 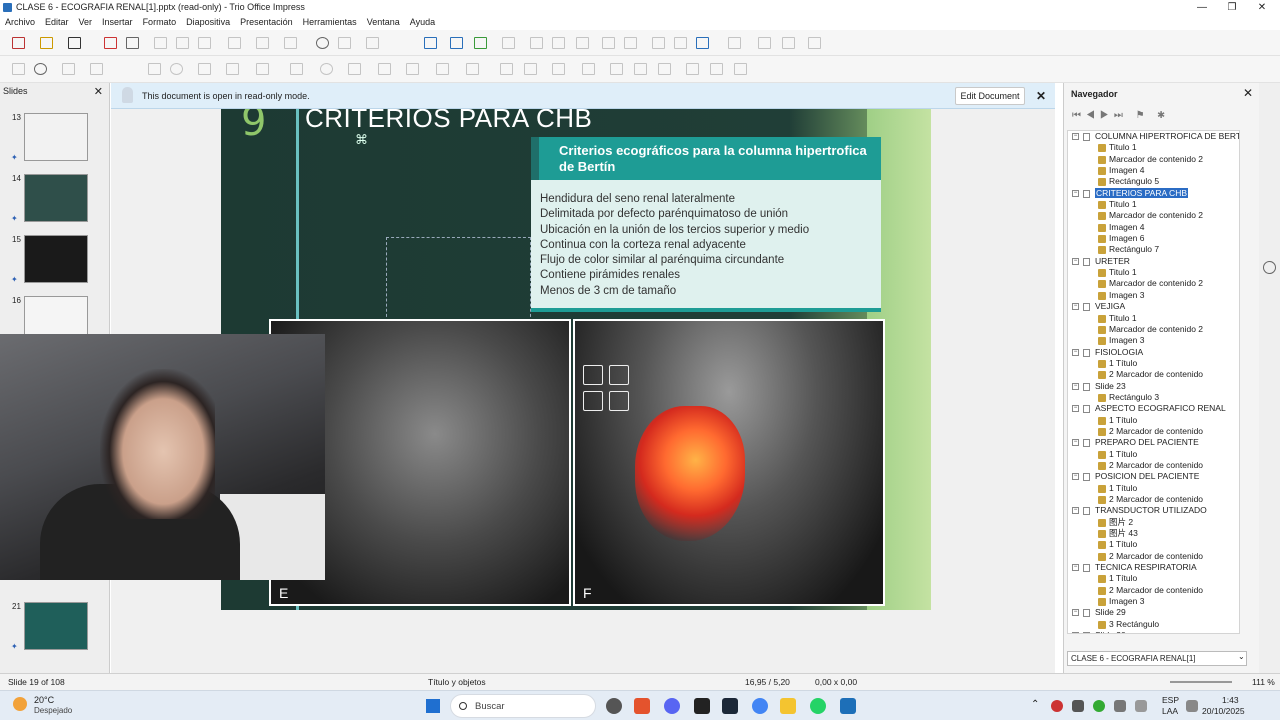 I want to click on rectangle-icon, so click(x=154, y=69).